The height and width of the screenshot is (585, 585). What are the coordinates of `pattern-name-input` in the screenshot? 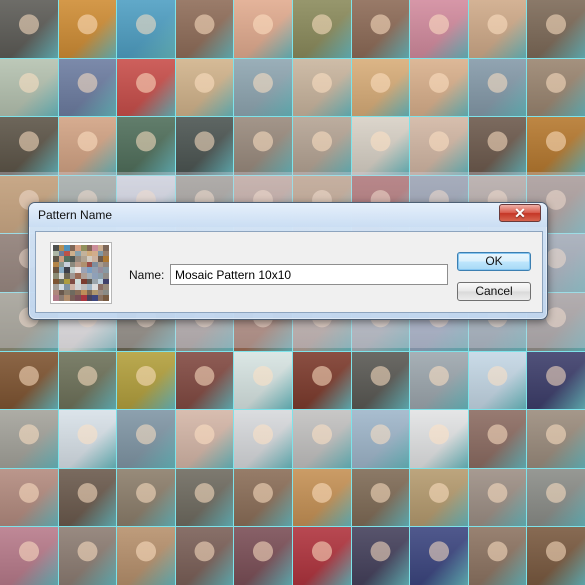 It's located at (309, 274).